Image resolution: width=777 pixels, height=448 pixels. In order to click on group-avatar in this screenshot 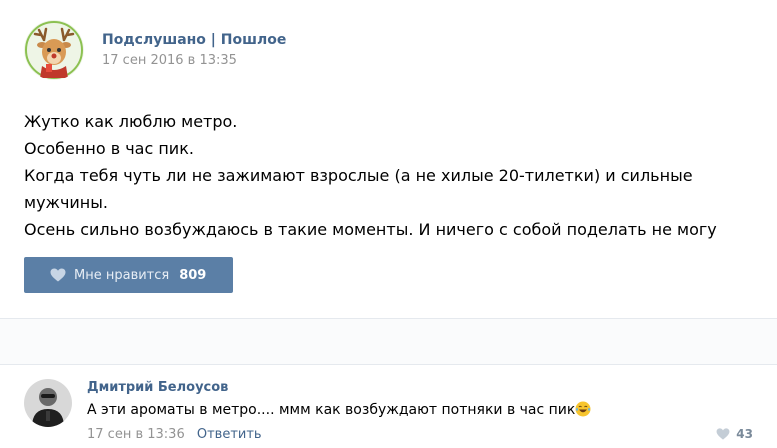, I will do `click(54, 50)`.